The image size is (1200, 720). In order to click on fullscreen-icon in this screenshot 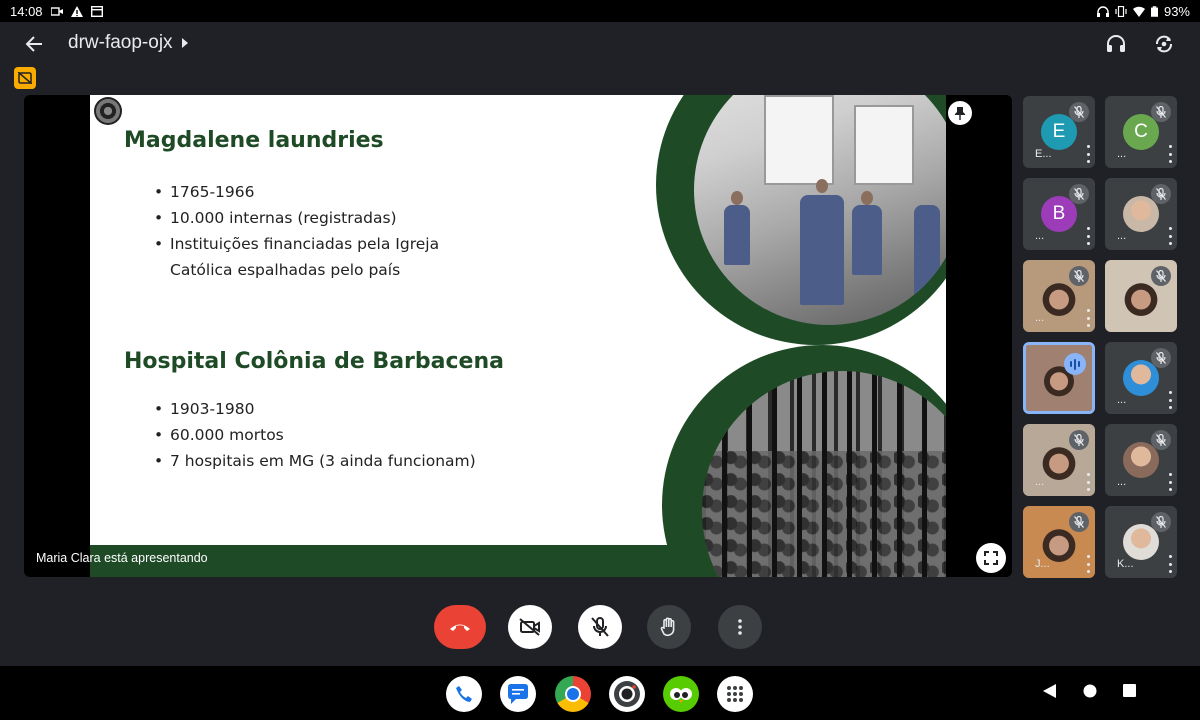, I will do `click(991, 558)`.